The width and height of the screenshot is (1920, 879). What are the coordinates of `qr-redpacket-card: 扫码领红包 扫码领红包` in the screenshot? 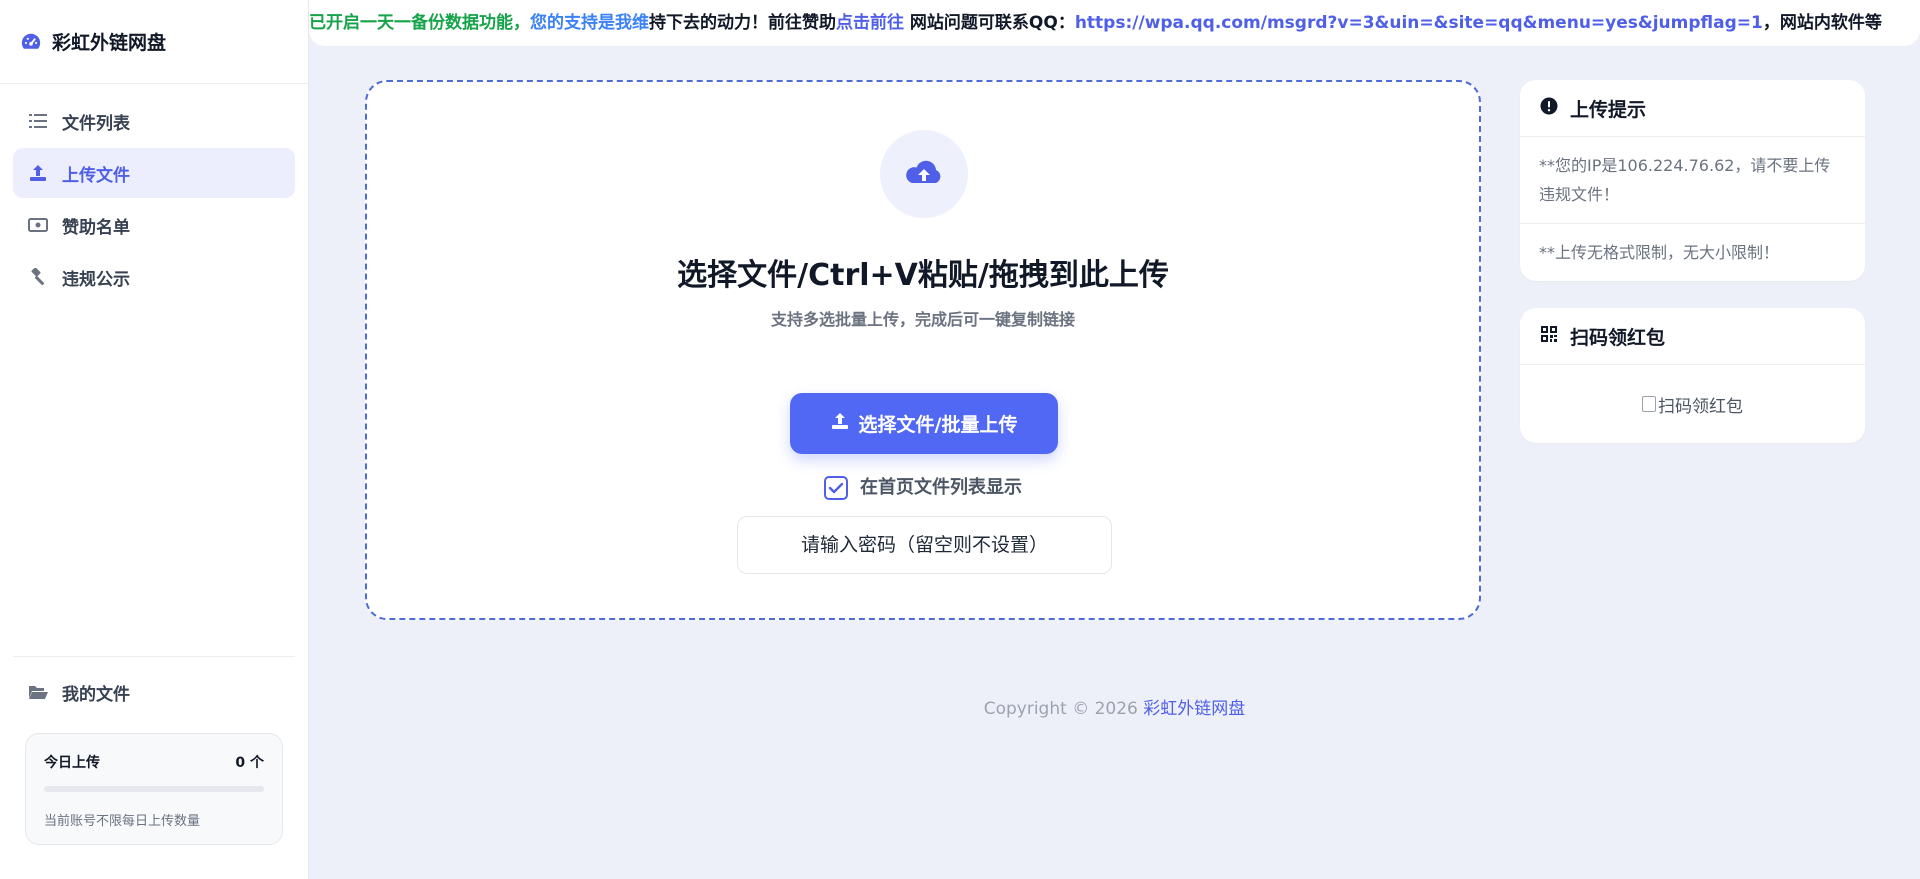 It's located at (1692, 375).